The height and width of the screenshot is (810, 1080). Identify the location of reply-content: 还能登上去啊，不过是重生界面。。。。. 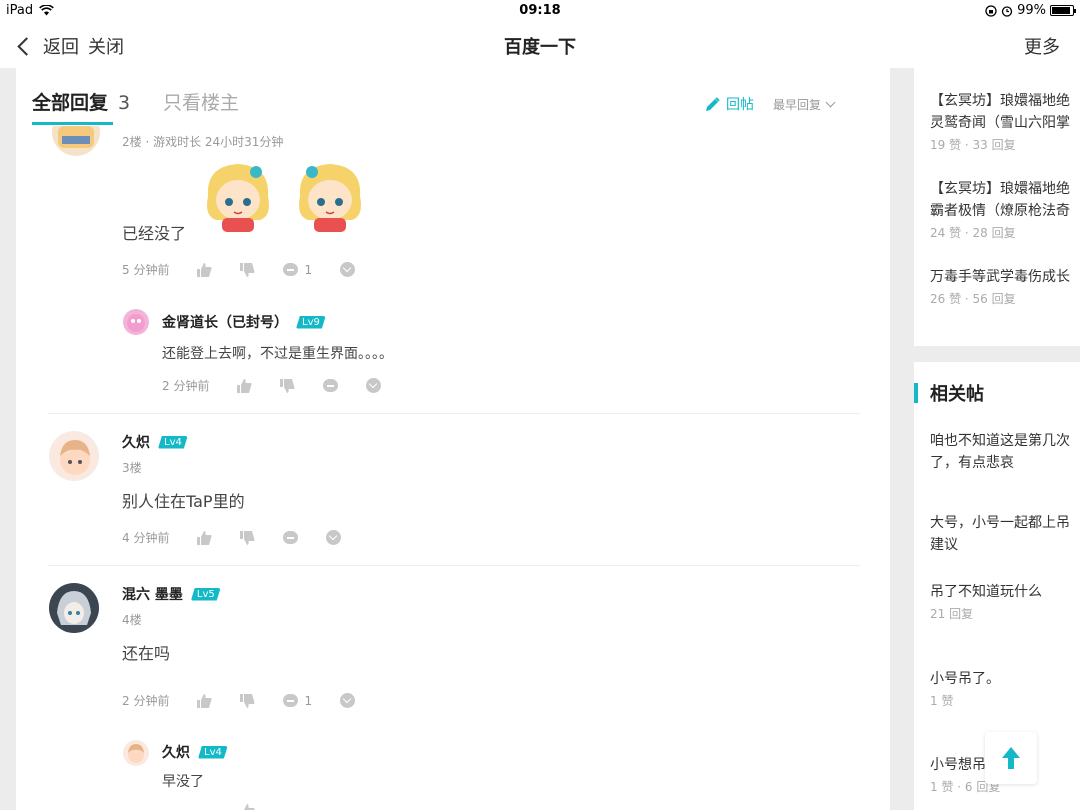
(277, 354).